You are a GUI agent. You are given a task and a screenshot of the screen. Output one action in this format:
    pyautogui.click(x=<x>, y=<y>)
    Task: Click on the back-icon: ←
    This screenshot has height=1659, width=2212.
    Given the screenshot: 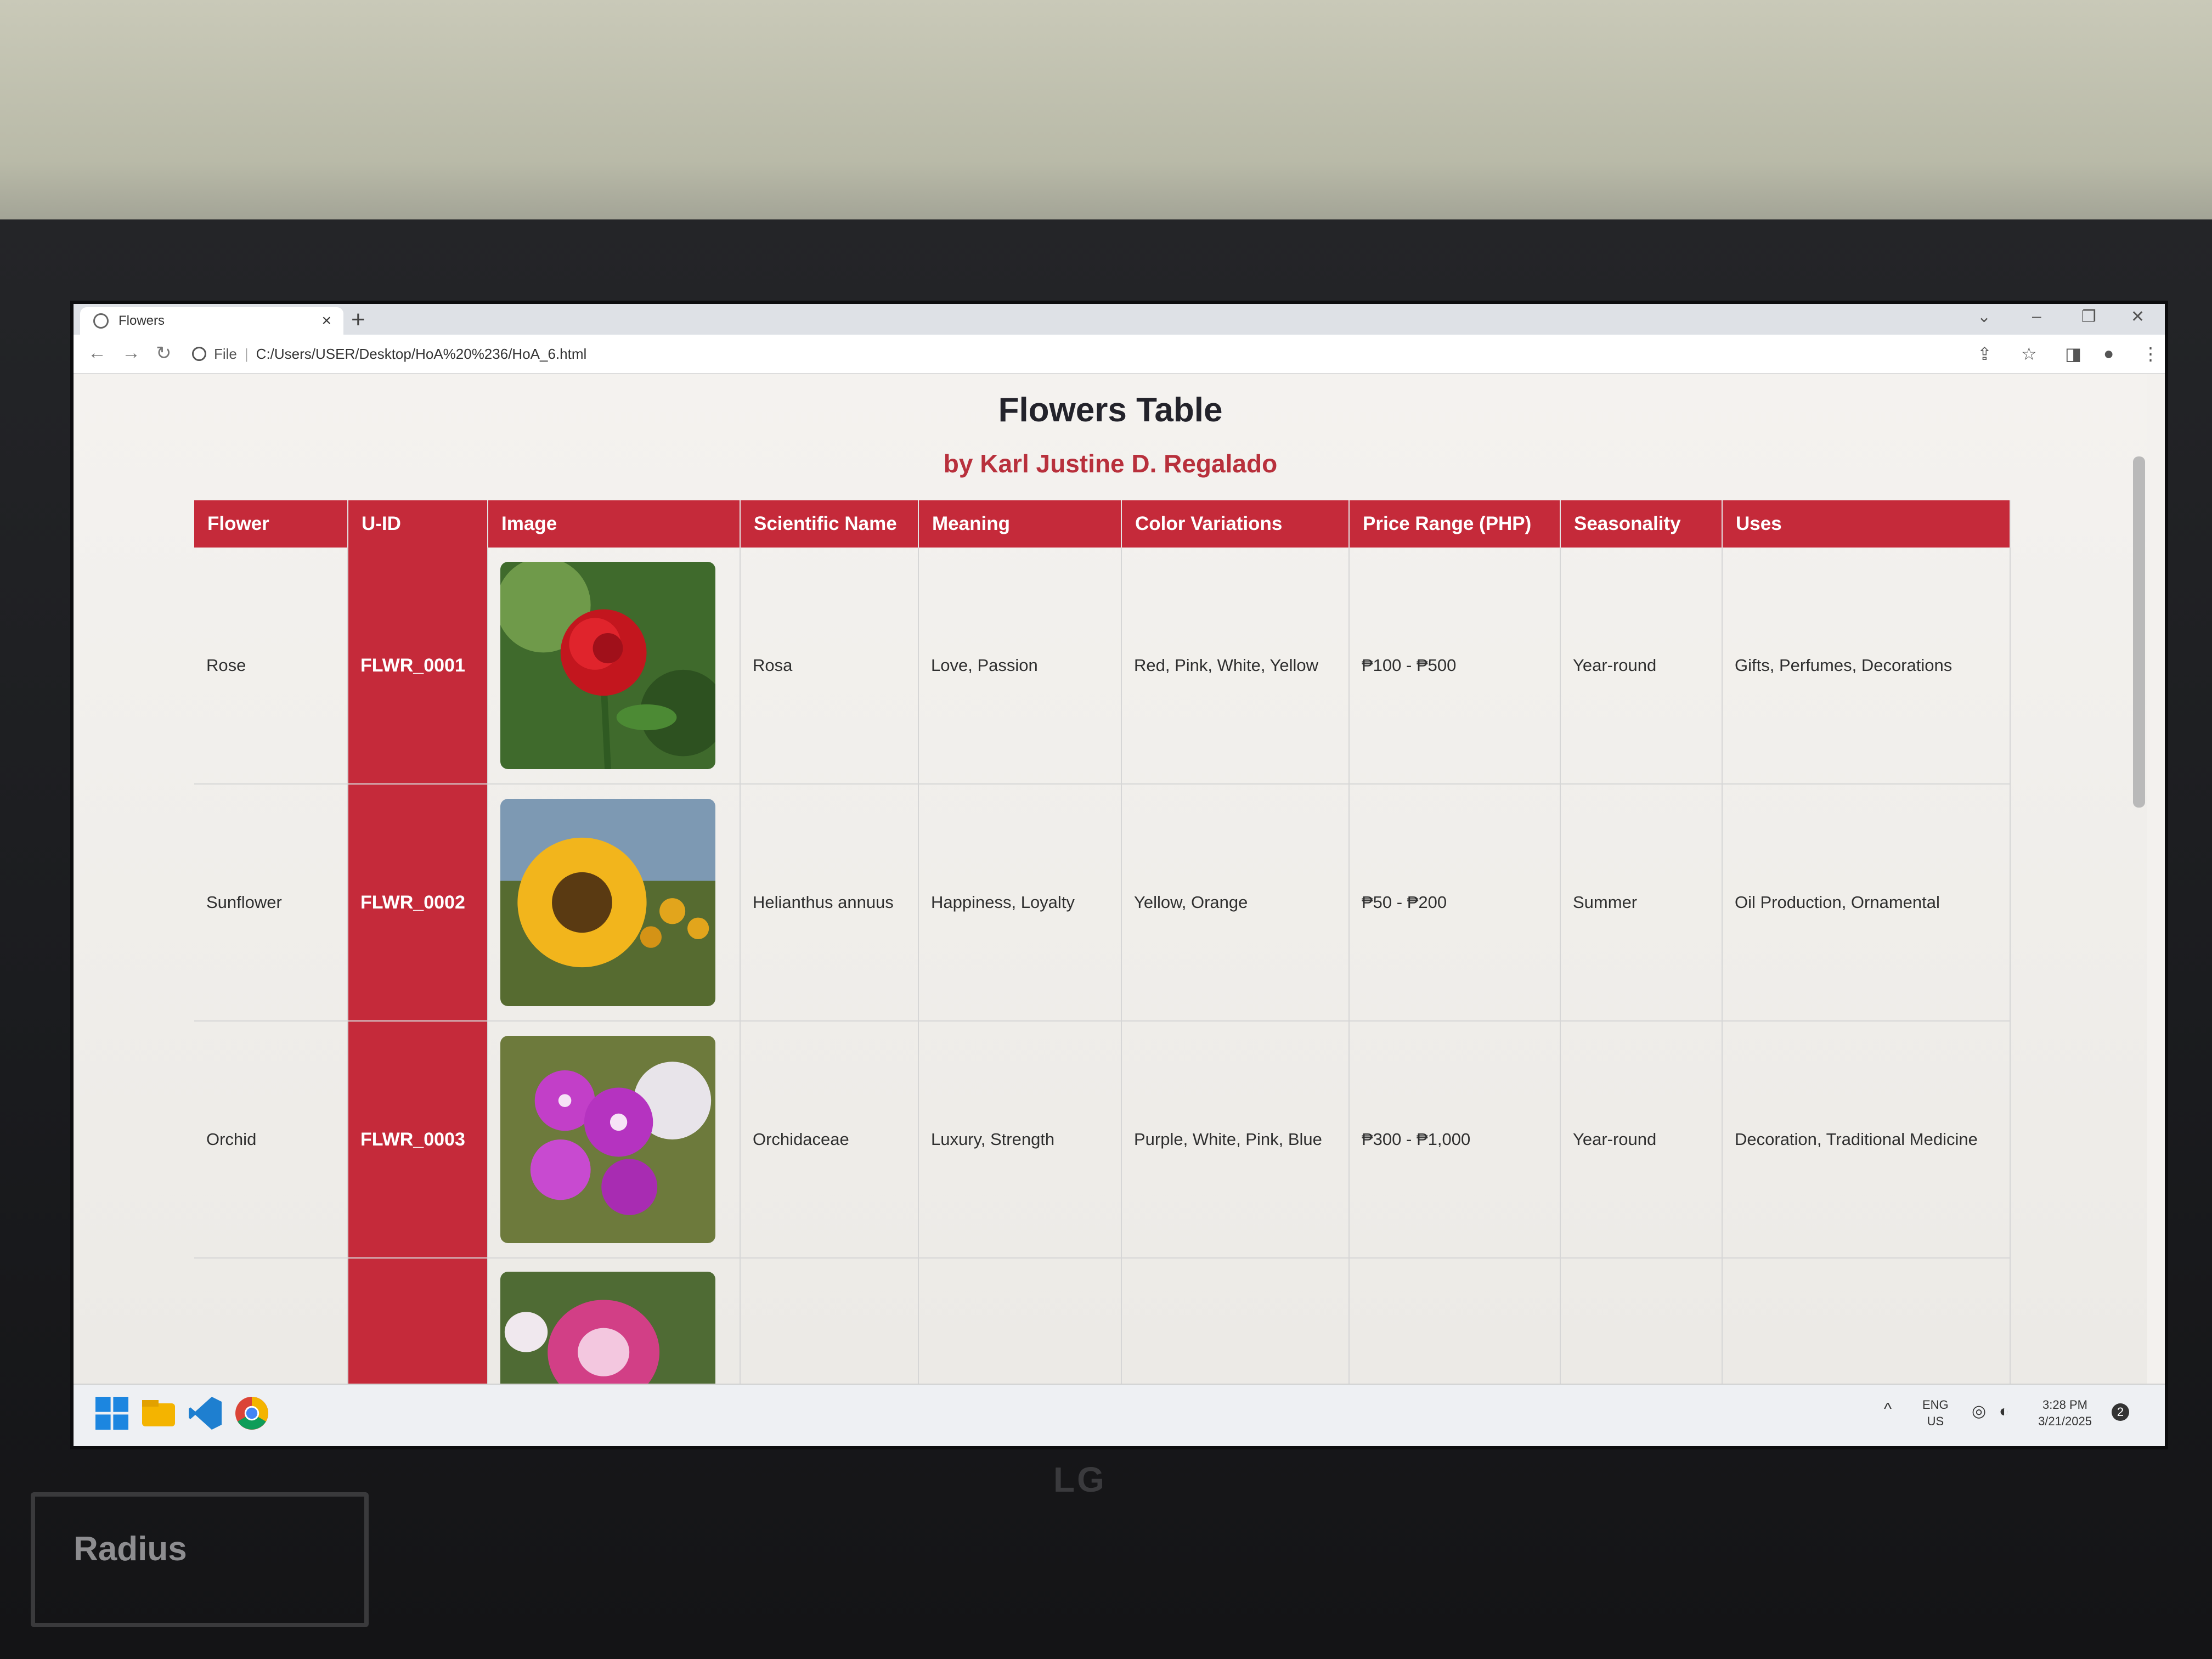 What is the action you would take?
    pyautogui.click(x=97, y=353)
    